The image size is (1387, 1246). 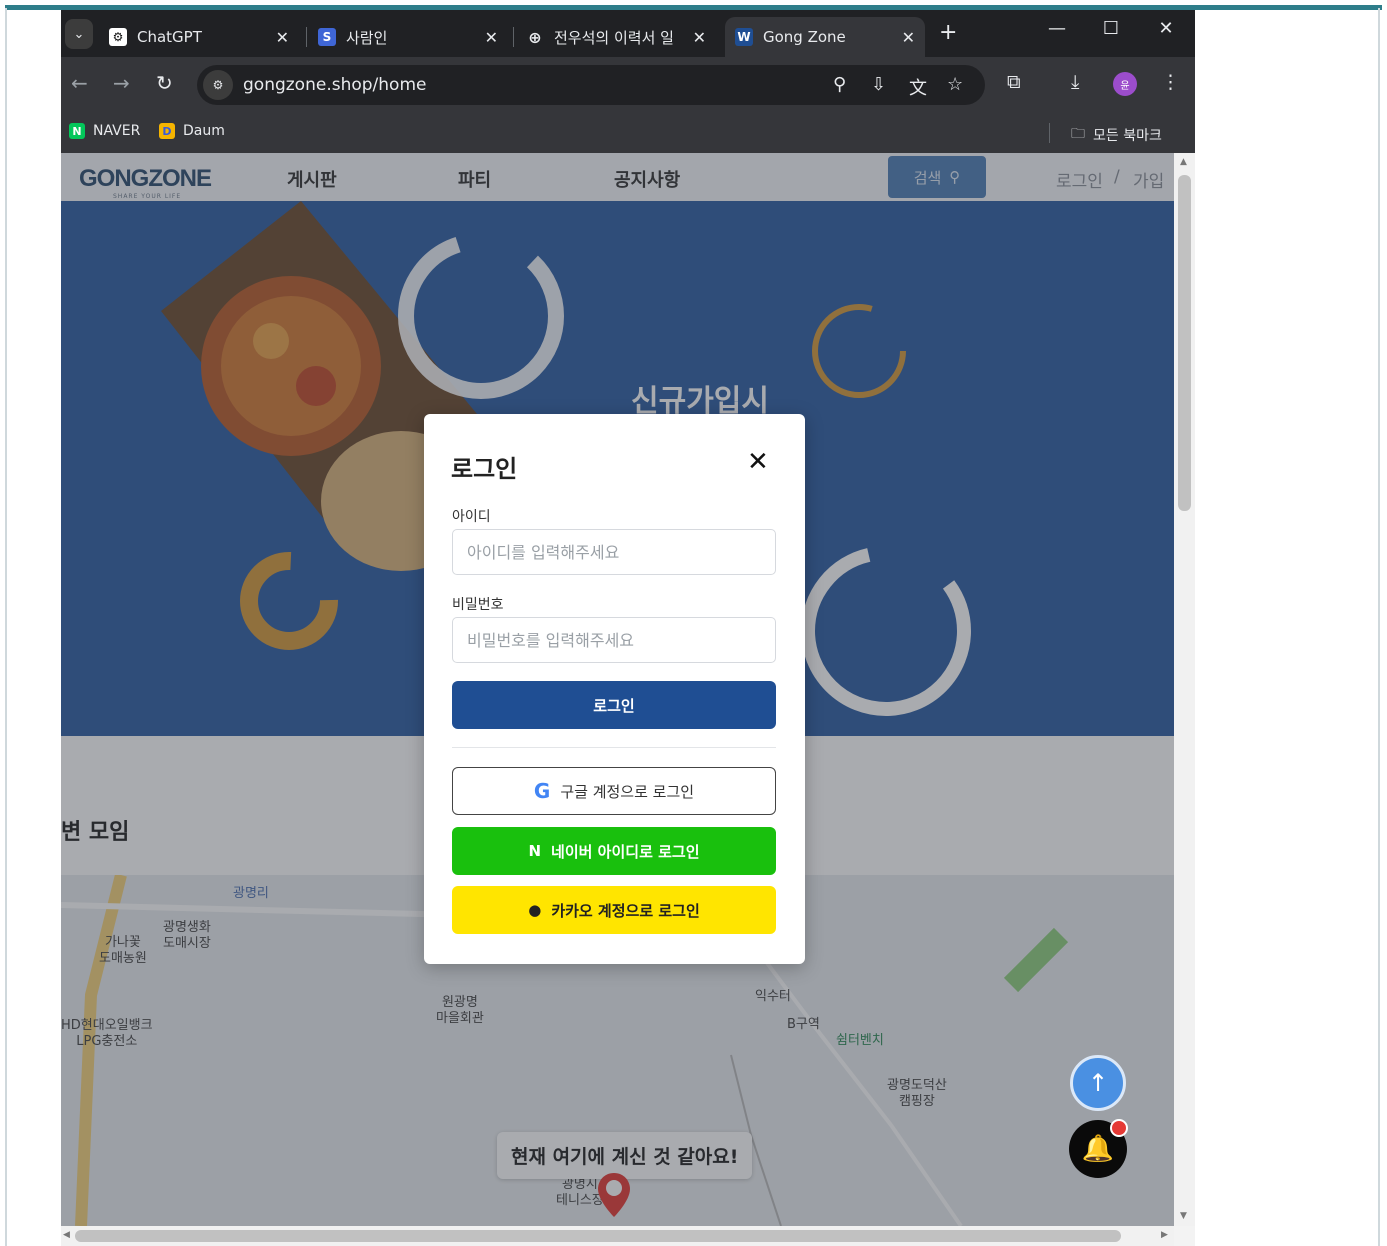 I want to click on id-input, so click(x=614, y=552).